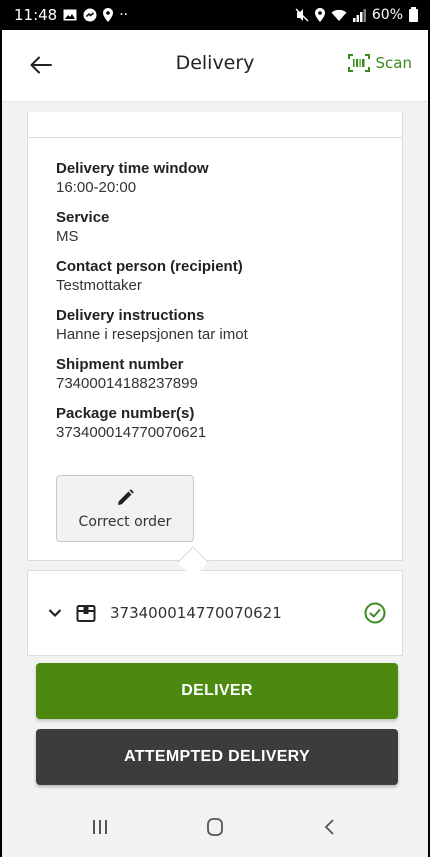  What do you see at coordinates (215, 66) in the screenshot?
I see `app-bar: Delivery Scan` at bounding box center [215, 66].